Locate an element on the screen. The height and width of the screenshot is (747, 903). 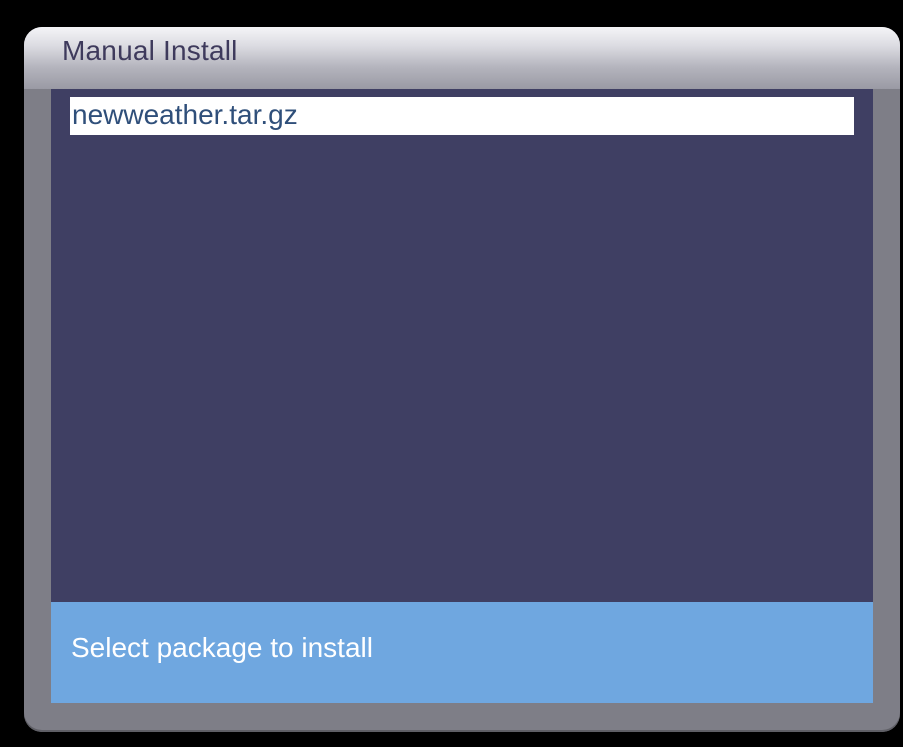
list-item-package: newweather.tar.gz is located at coordinates (462, 116).